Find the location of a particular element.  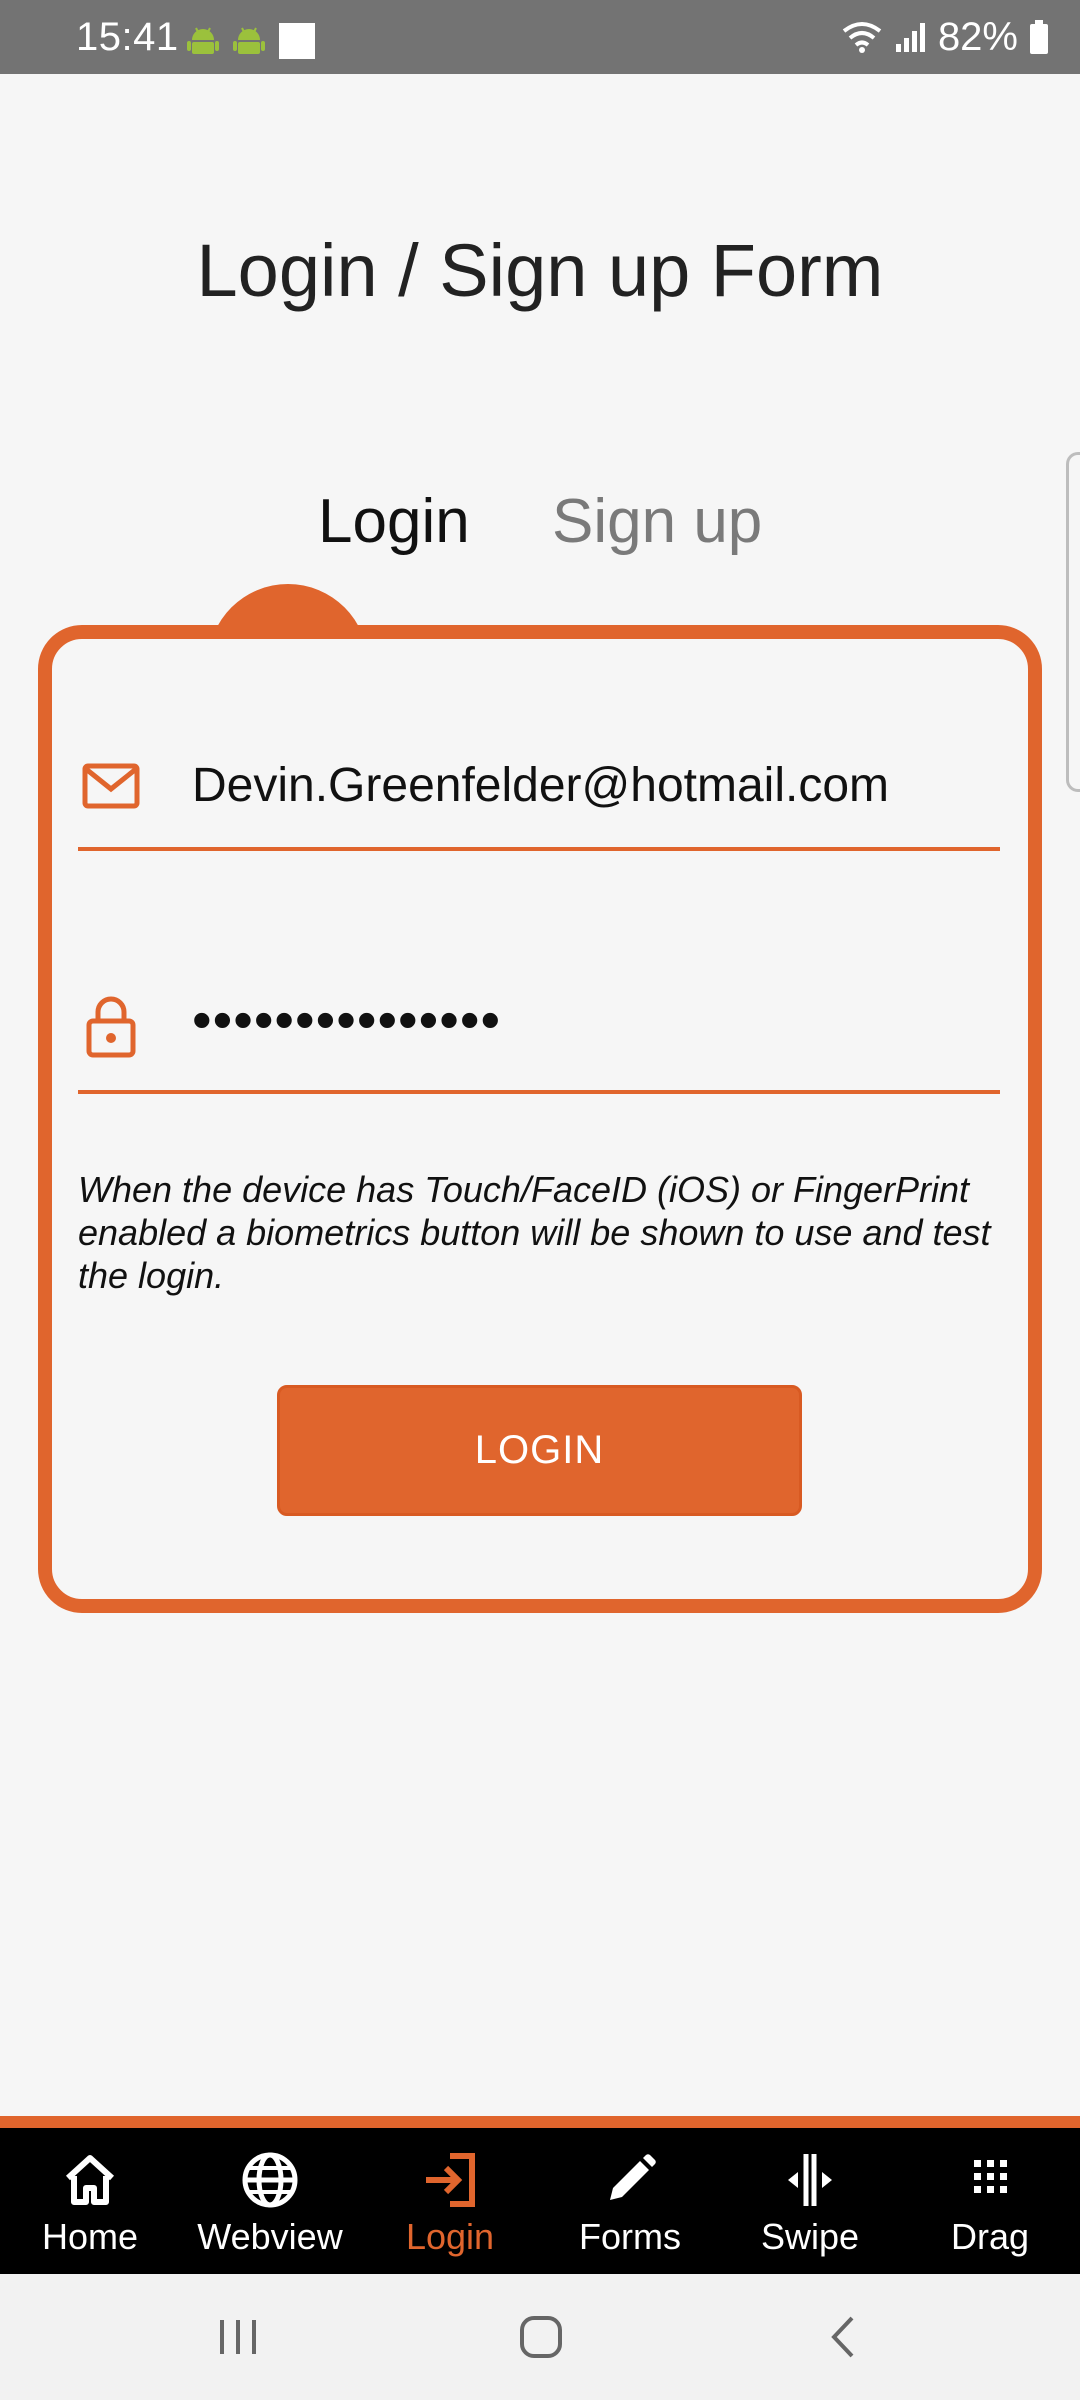

login-button: LOGIN is located at coordinates (539, 1450).